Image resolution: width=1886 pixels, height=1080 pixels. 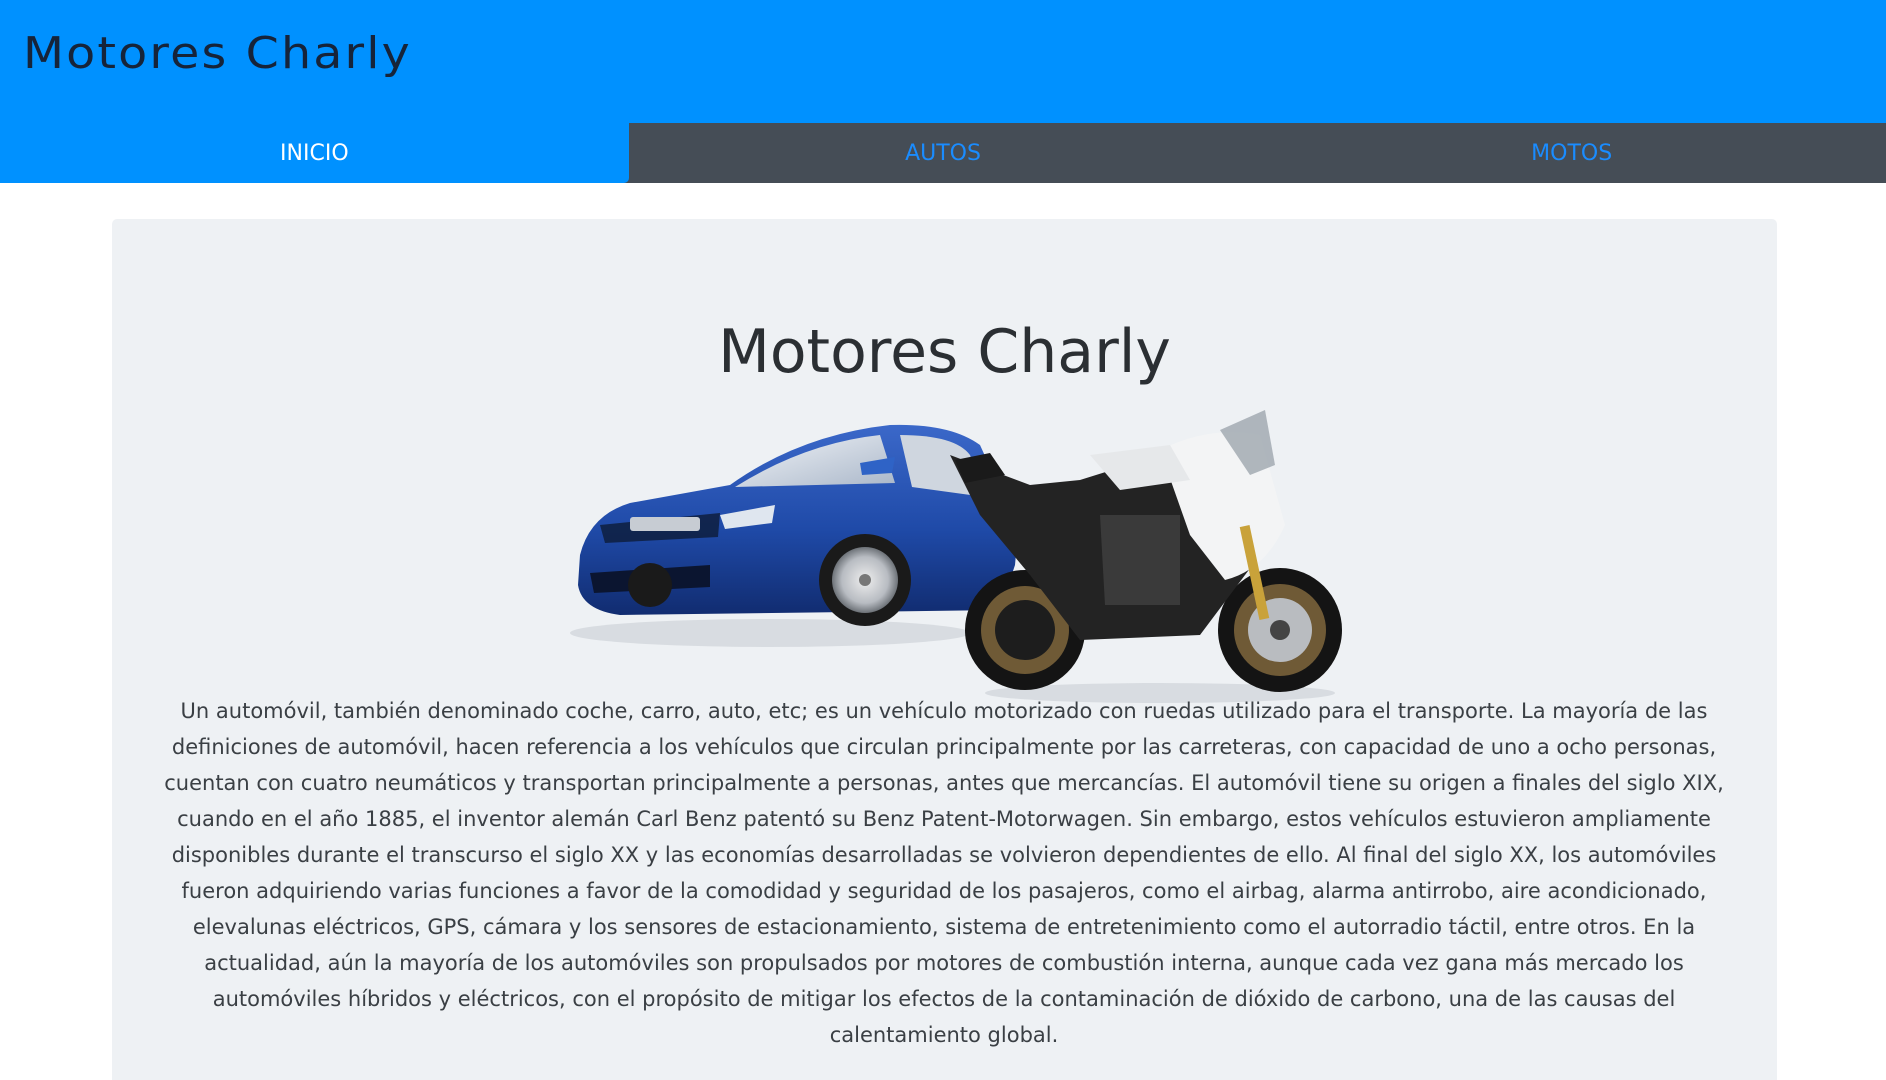 What do you see at coordinates (217, 53) in the screenshot?
I see `brand-logo: Motores Charly` at bounding box center [217, 53].